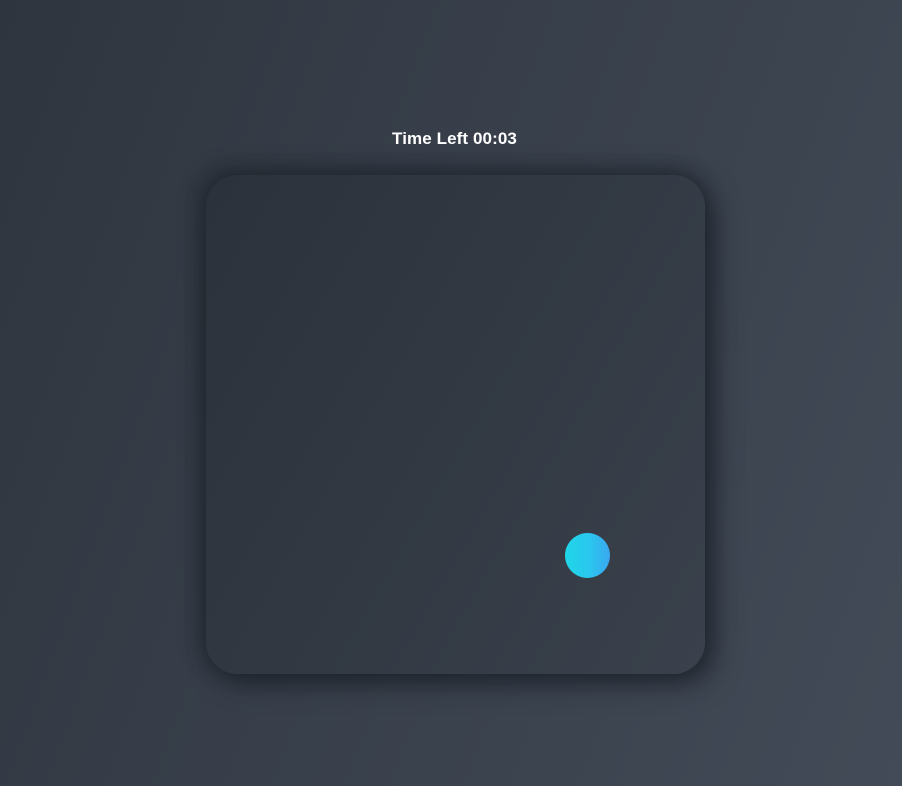 The width and height of the screenshot is (902, 786). What do you see at coordinates (454, 138) in the screenshot?
I see `time-left-display: Time Left 00:03` at bounding box center [454, 138].